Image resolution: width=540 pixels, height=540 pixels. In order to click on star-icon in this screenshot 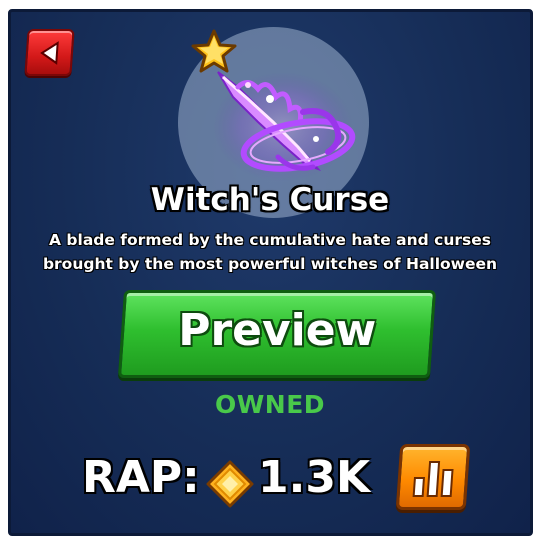, I will do `click(214, 51)`.